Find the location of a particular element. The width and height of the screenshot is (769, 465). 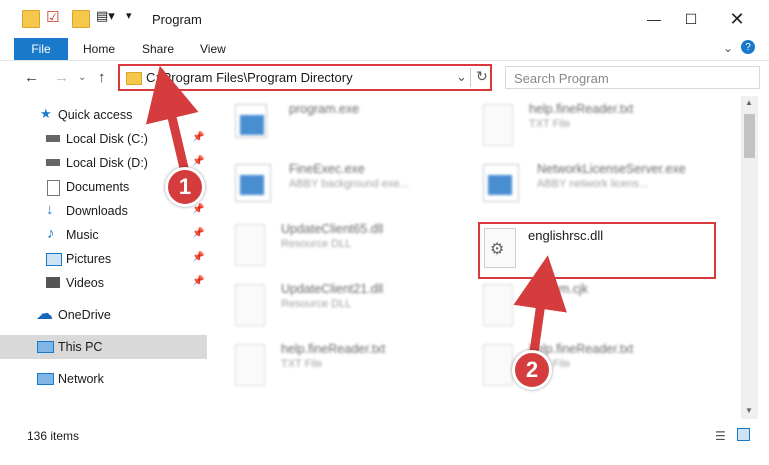

step-2-badge: 2 is located at coordinates (532, 370).